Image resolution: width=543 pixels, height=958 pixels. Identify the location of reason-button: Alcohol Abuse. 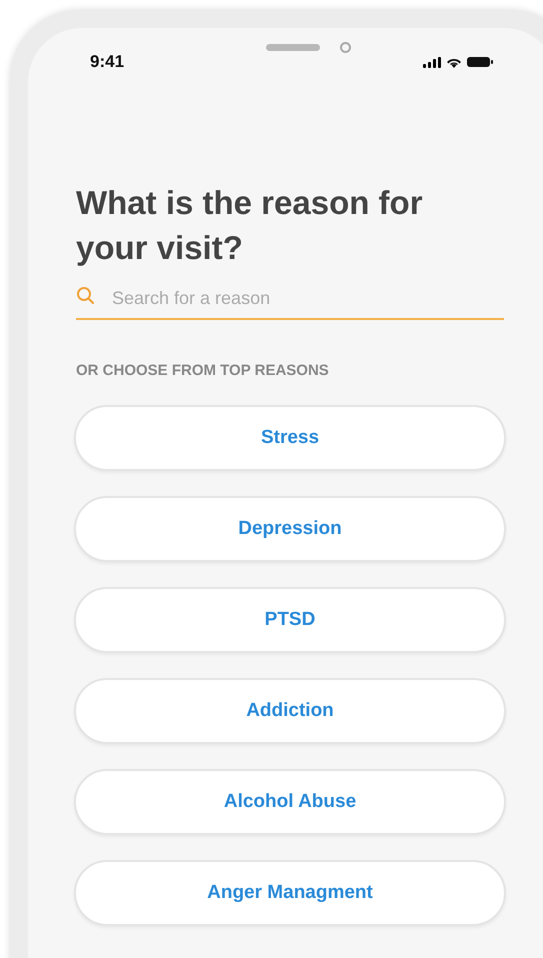
(290, 802).